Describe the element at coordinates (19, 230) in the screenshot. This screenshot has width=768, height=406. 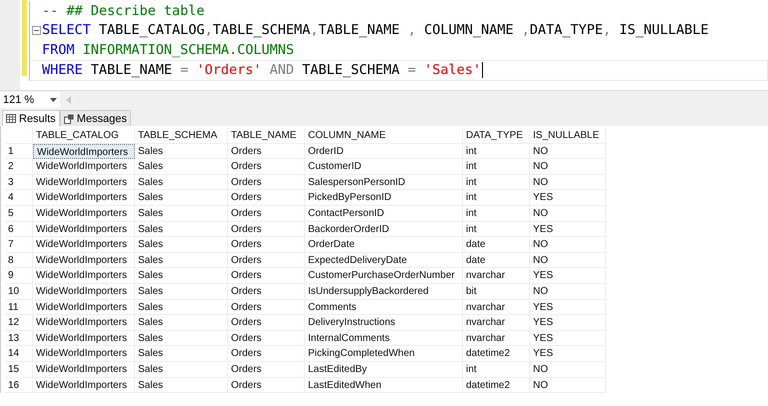
I see `row-number: 6` at that location.